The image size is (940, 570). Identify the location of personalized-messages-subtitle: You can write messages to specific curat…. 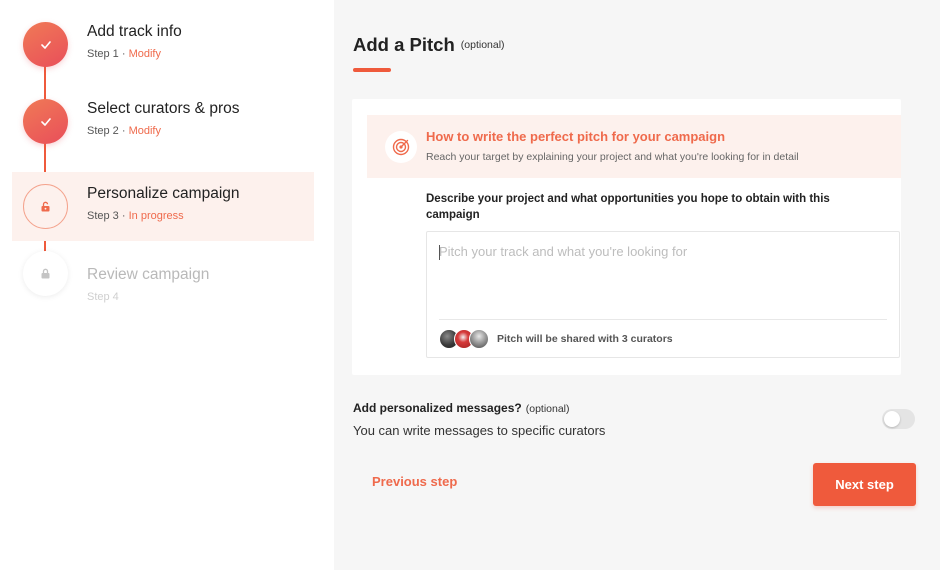
(479, 430).